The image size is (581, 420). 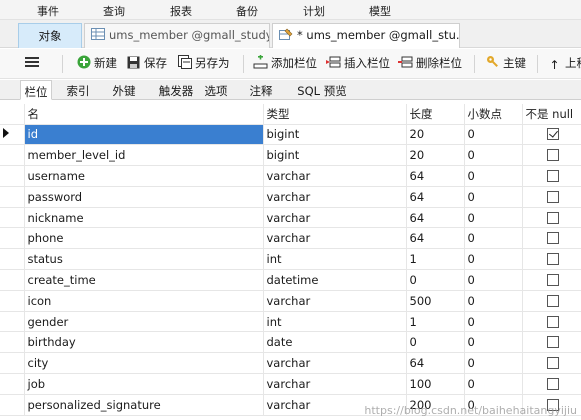 I want to click on table-row: phone varchar 64 0, so click(x=290, y=238).